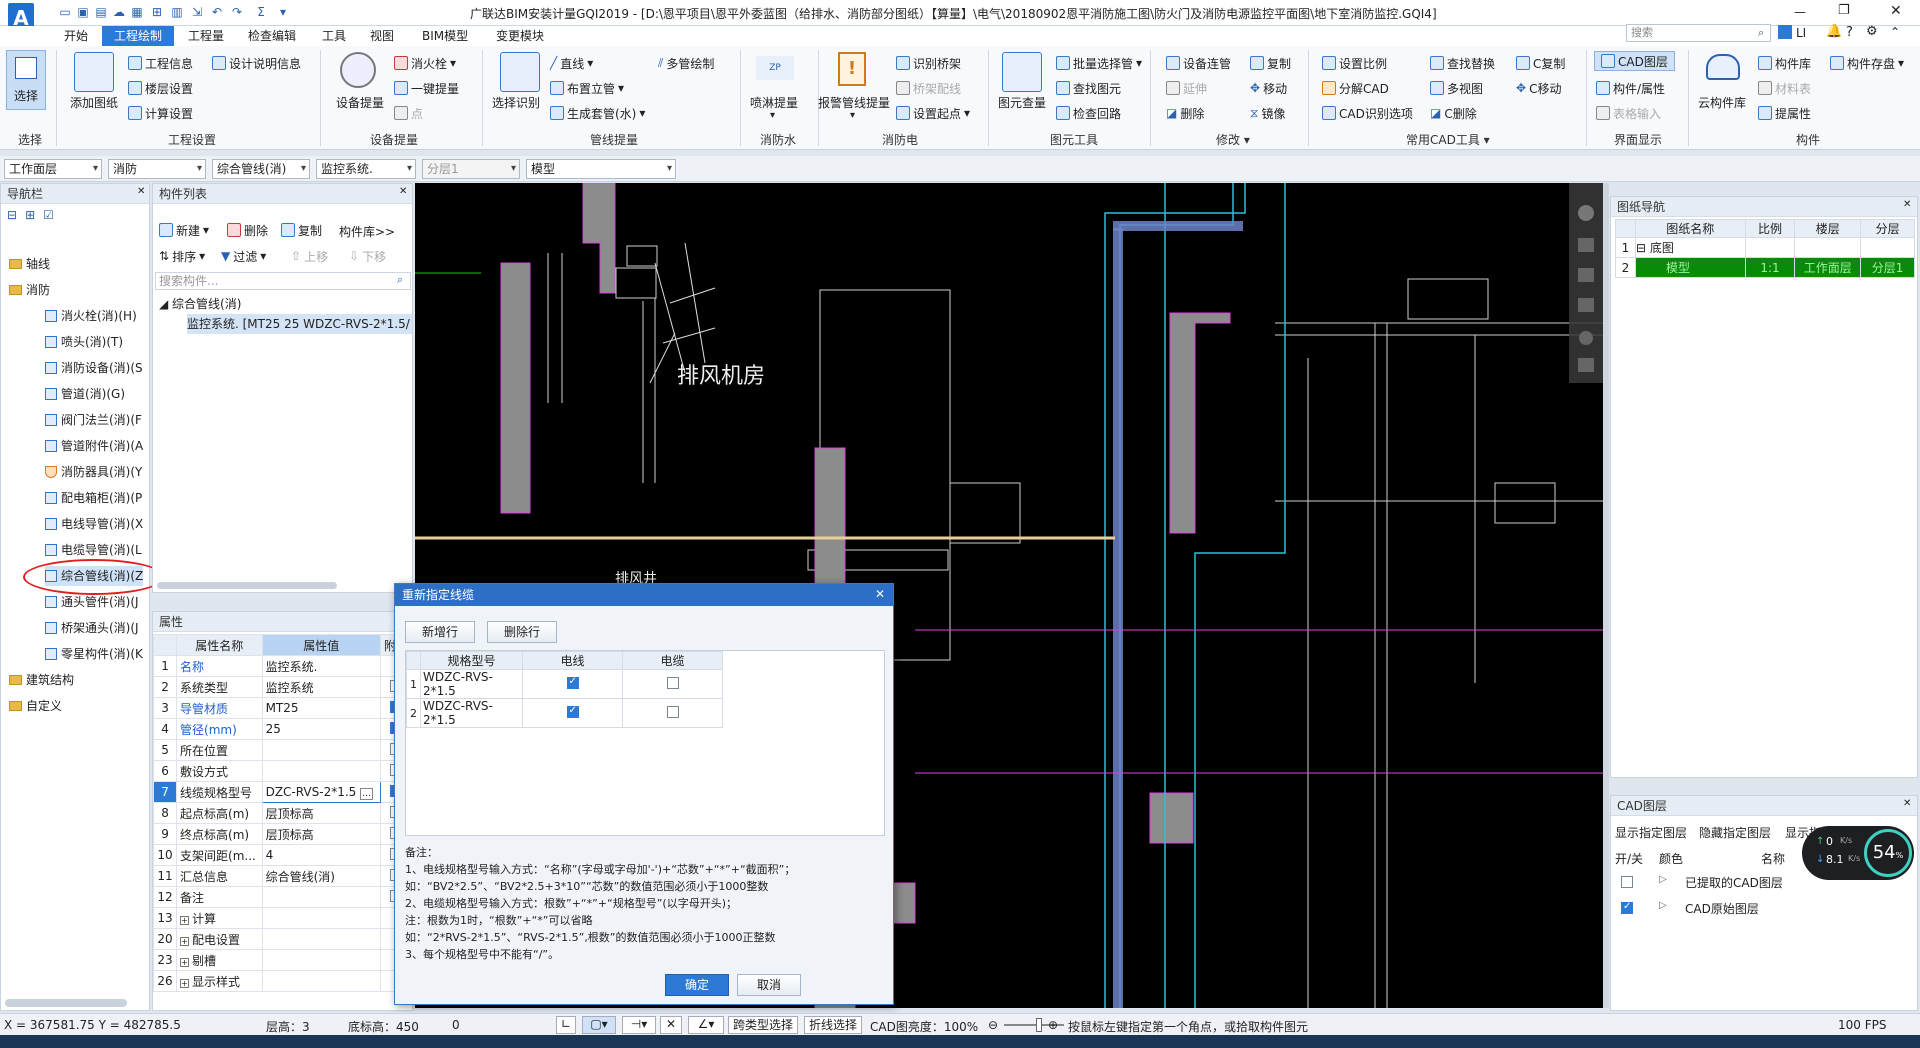 The height and width of the screenshot is (1048, 1920). Describe the element at coordinates (763, 1025) in the screenshot. I see `cross-type-select-button: 跨类型选择` at that location.